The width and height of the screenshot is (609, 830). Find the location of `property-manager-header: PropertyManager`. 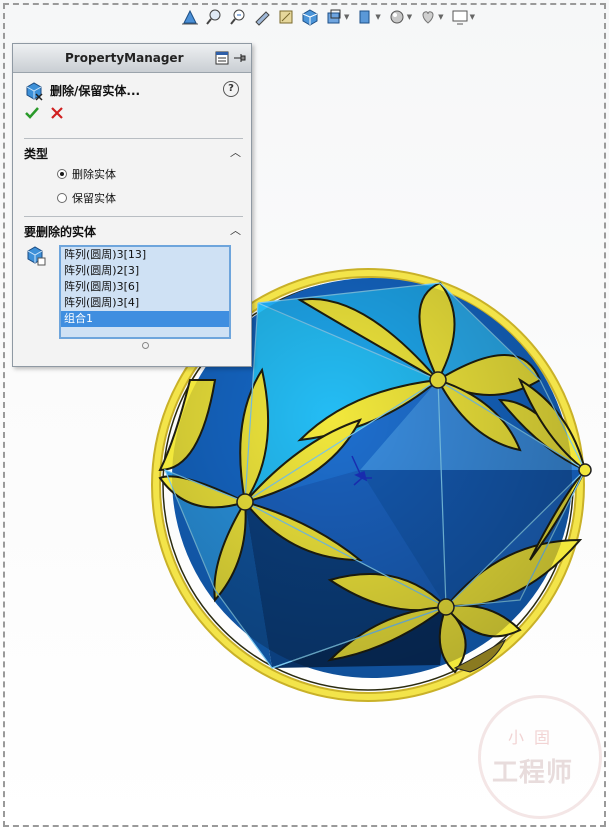

property-manager-header: PropertyManager is located at coordinates (132, 58).